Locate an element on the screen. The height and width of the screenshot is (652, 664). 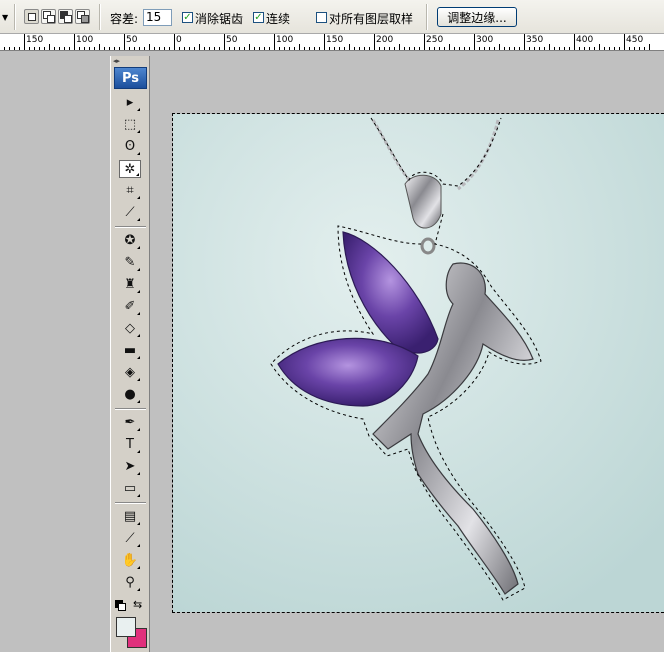
subtract-from-selection-icon is located at coordinates (65, 16).